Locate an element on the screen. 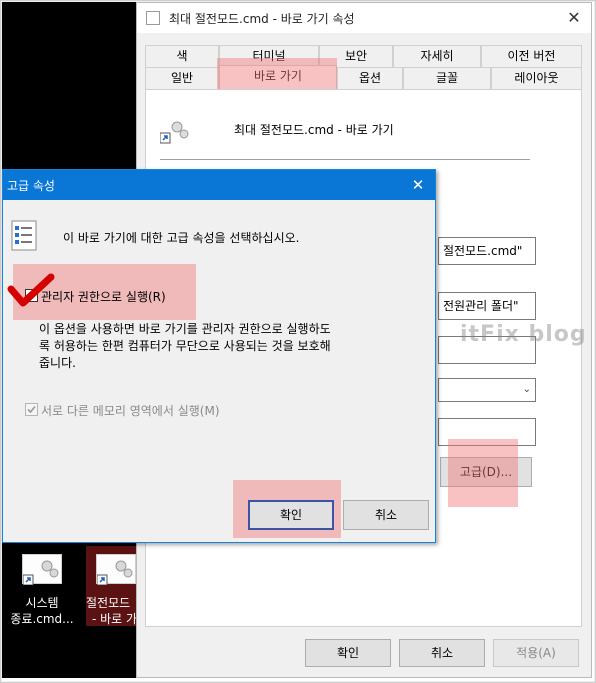 The height and width of the screenshot is (683, 596). separate-memory-label: 서로 다른 메모리 영역에서 실행(M) is located at coordinates (130, 411).